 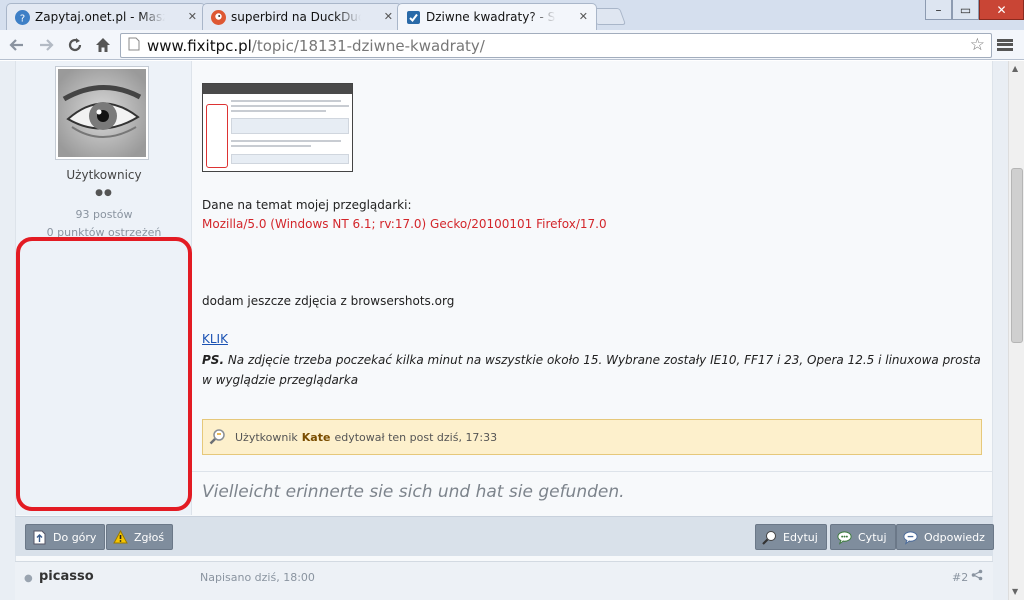 I want to click on scroll-up-arrow-icon: ▲, so click(x=1015, y=68).